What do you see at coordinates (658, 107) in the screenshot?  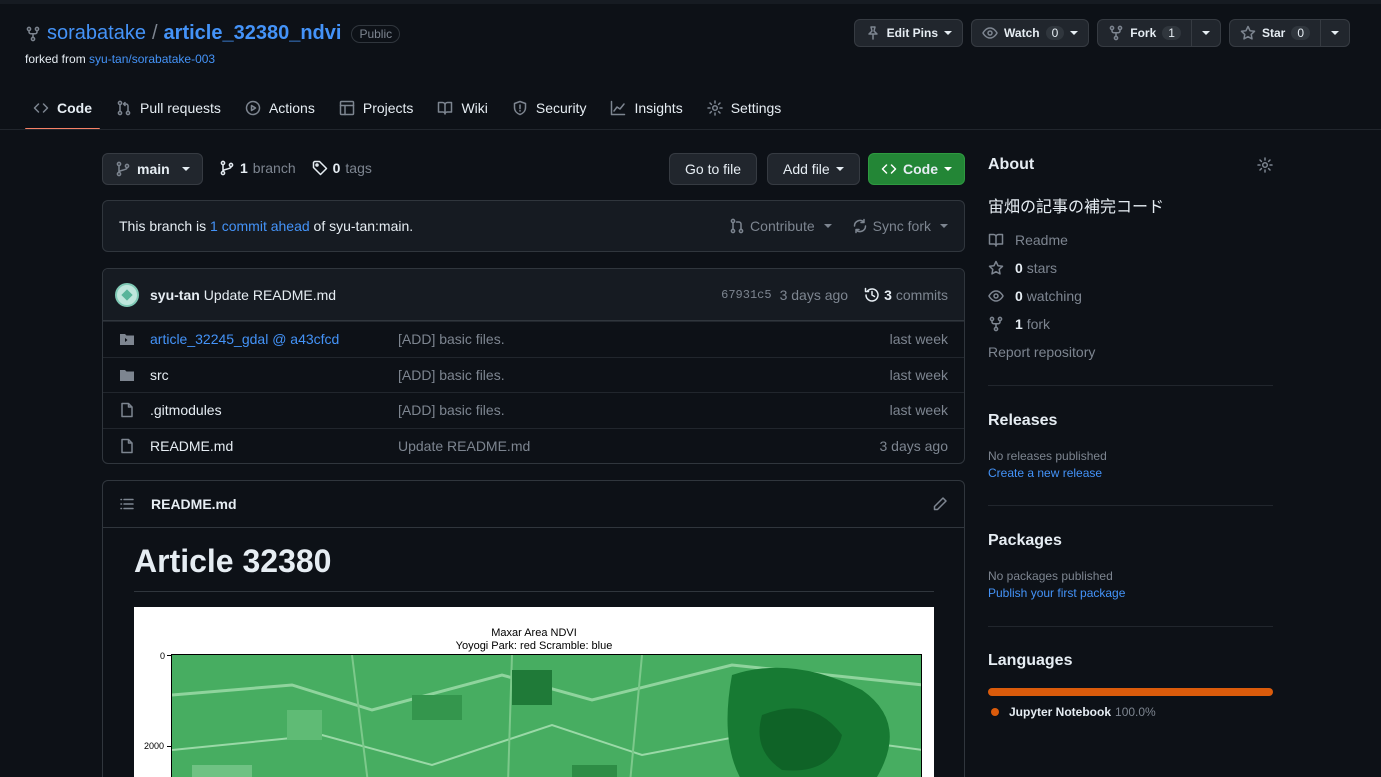 I see `tab-label: Insights` at bounding box center [658, 107].